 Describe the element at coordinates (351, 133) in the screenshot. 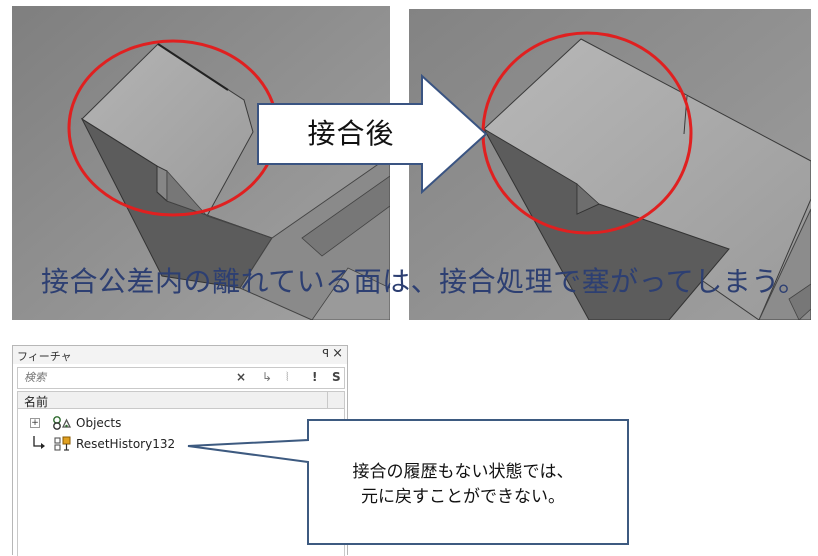

I see `transition-label: 接合後` at that location.